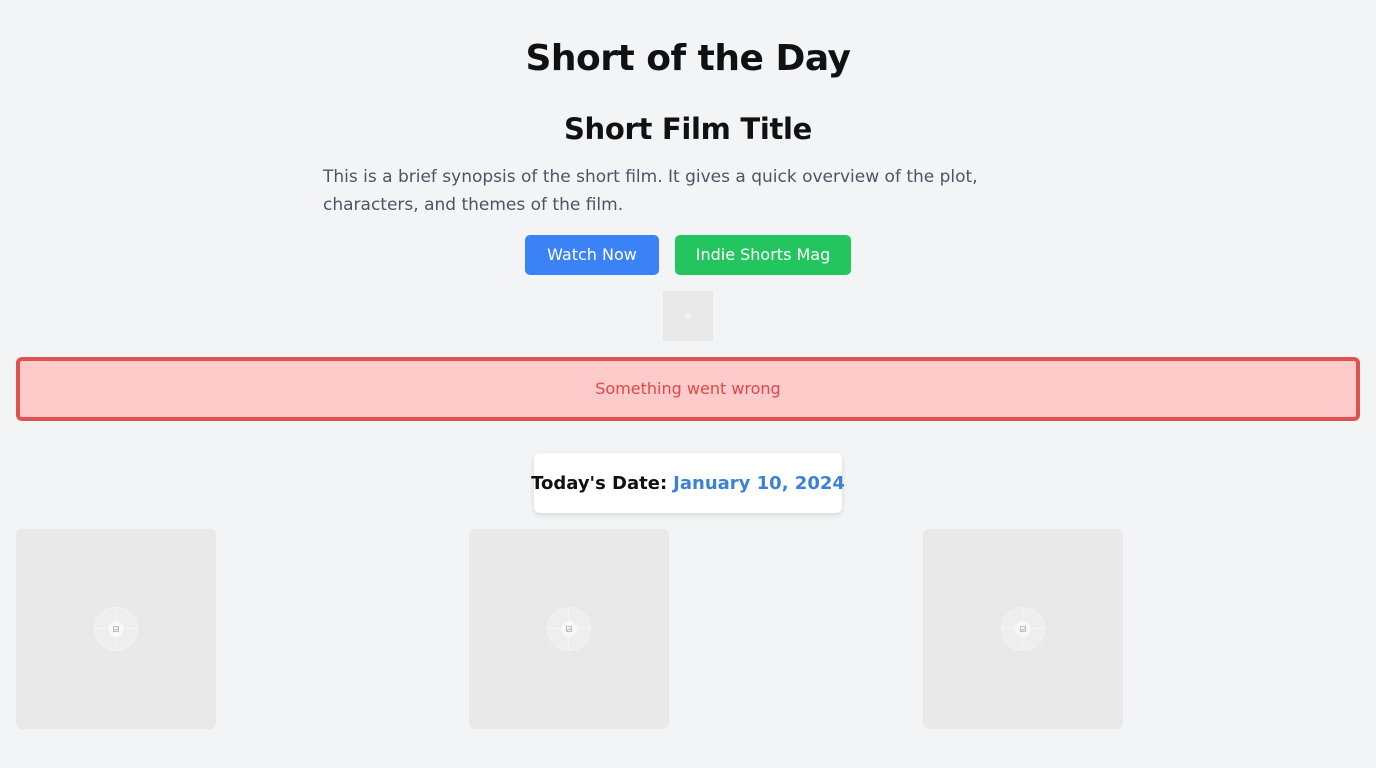  Describe the element at coordinates (688, 129) in the screenshot. I see `film-title: Short Film Title` at that location.